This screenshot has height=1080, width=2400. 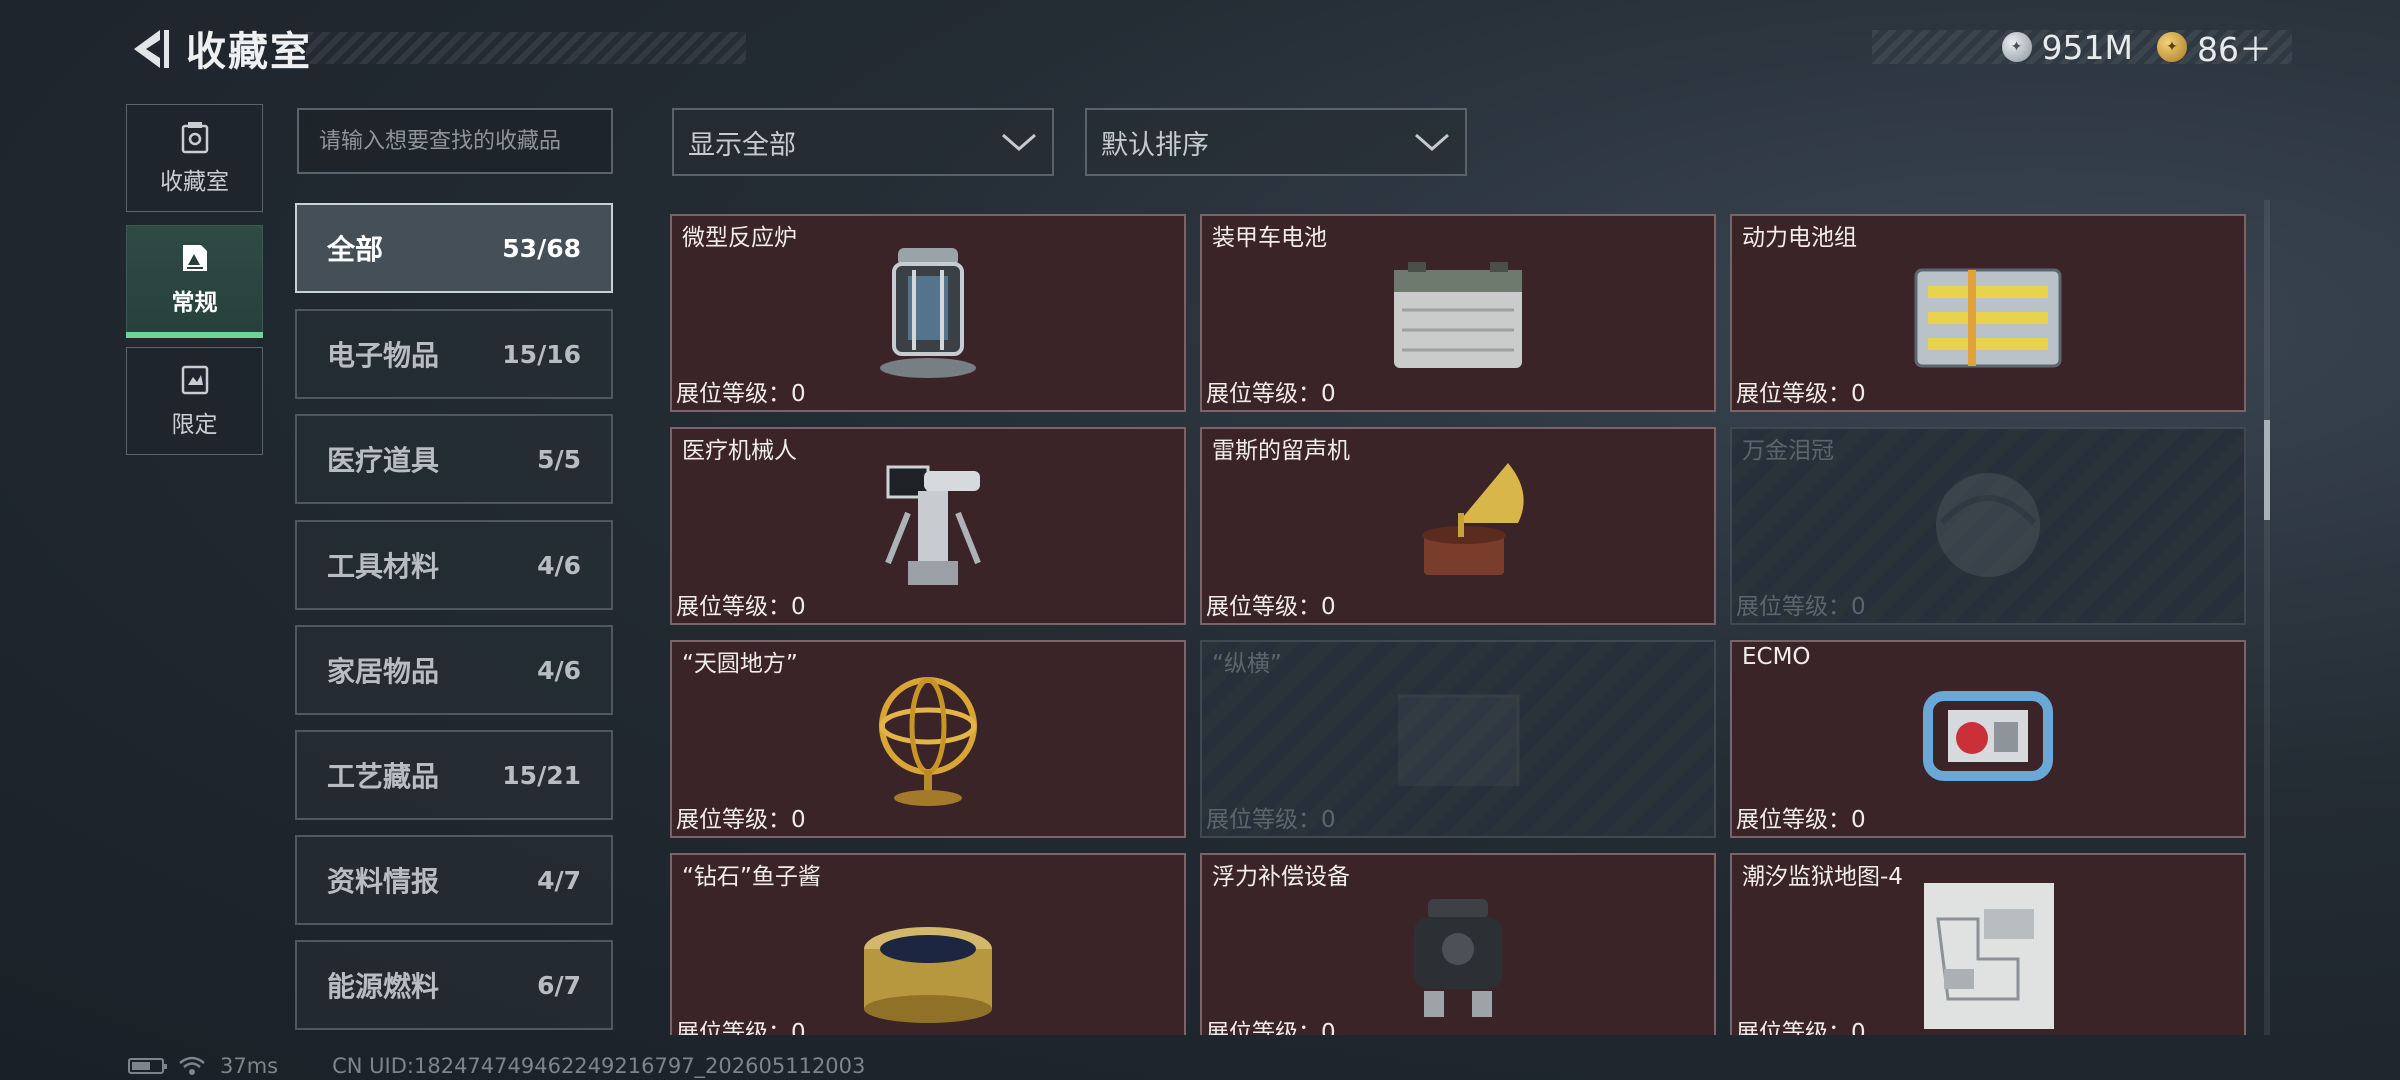 I want to click on collection-item-card: 万金泪冠展位等级：0, so click(x=1988, y=526).